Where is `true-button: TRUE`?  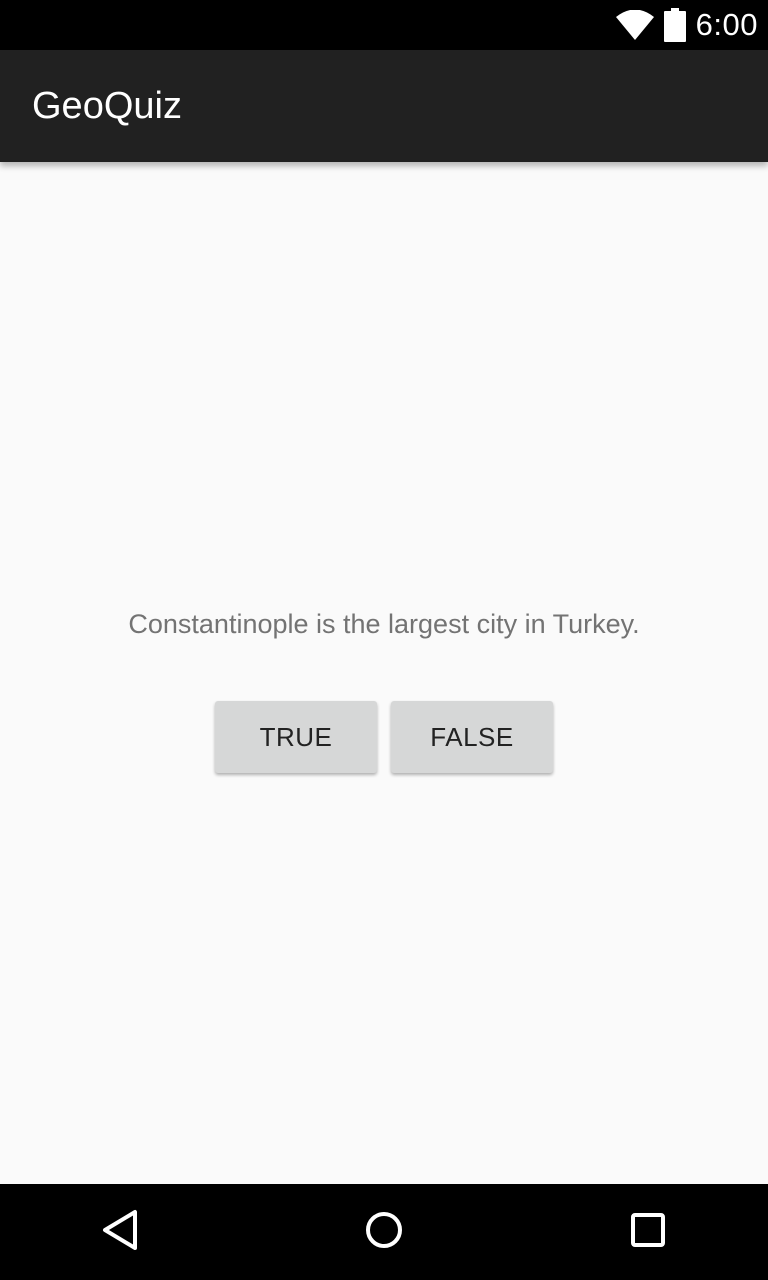 true-button: TRUE is located at coordinates (296, 737).